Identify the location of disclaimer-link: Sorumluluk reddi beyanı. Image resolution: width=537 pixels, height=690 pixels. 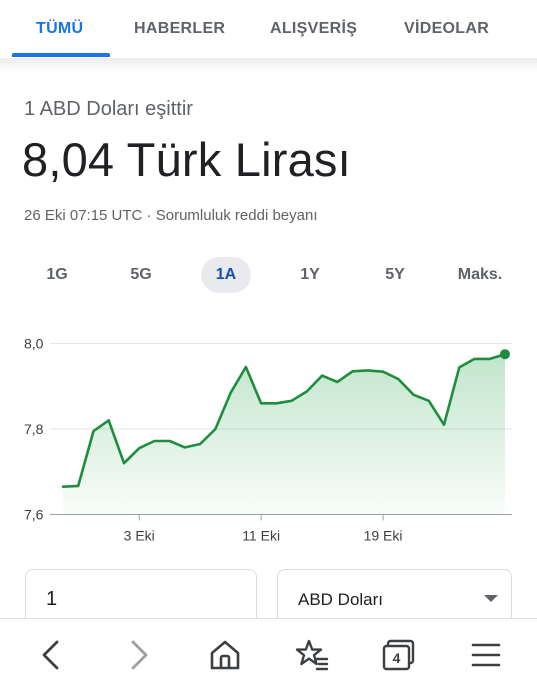
(237, 215).